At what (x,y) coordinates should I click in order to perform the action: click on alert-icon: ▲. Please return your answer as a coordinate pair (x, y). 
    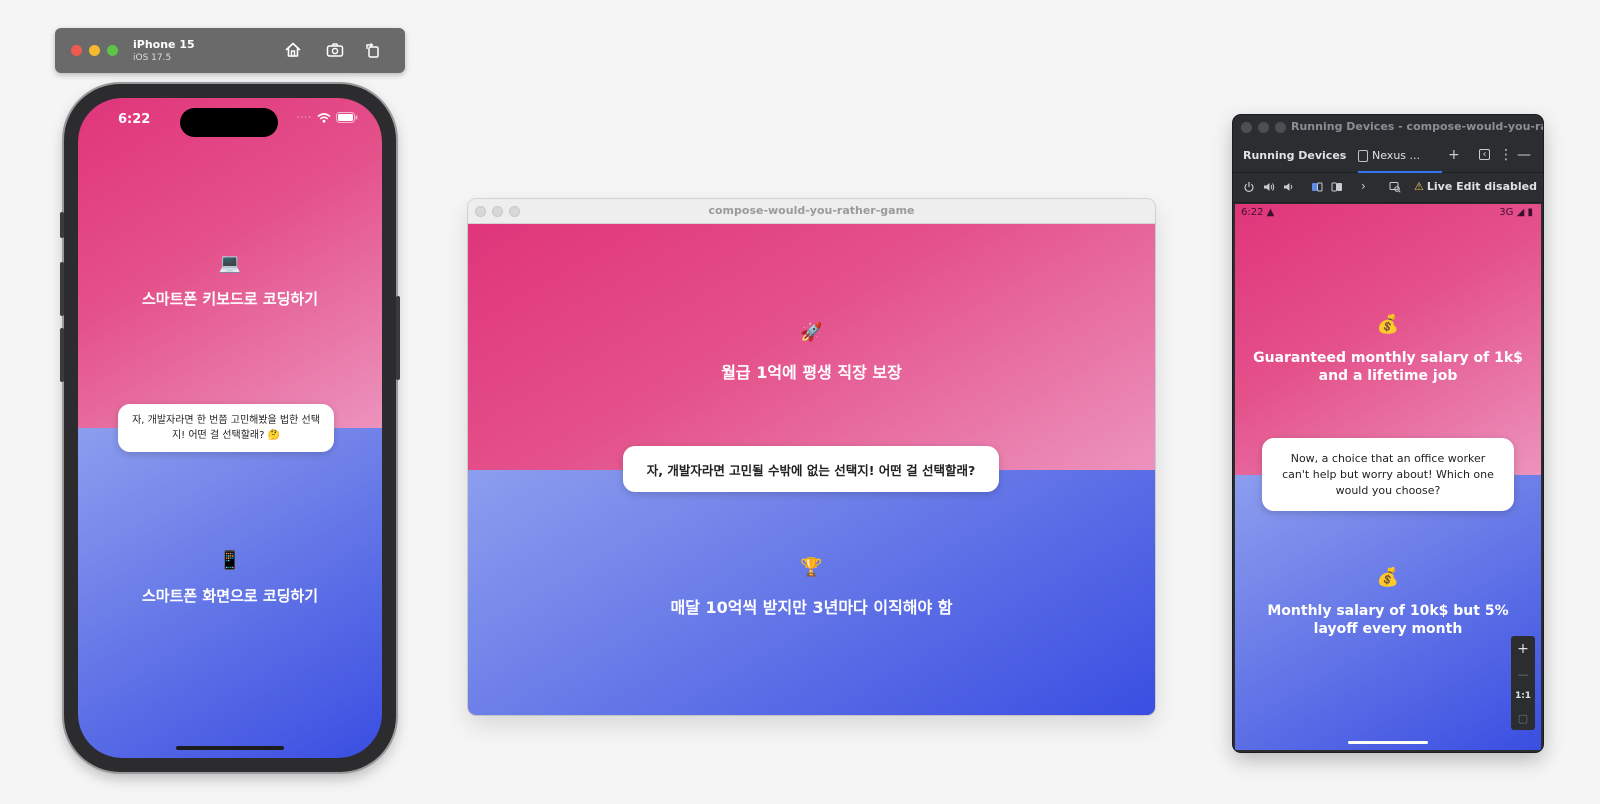
    Looking at the image, I should click on (1270, 212).